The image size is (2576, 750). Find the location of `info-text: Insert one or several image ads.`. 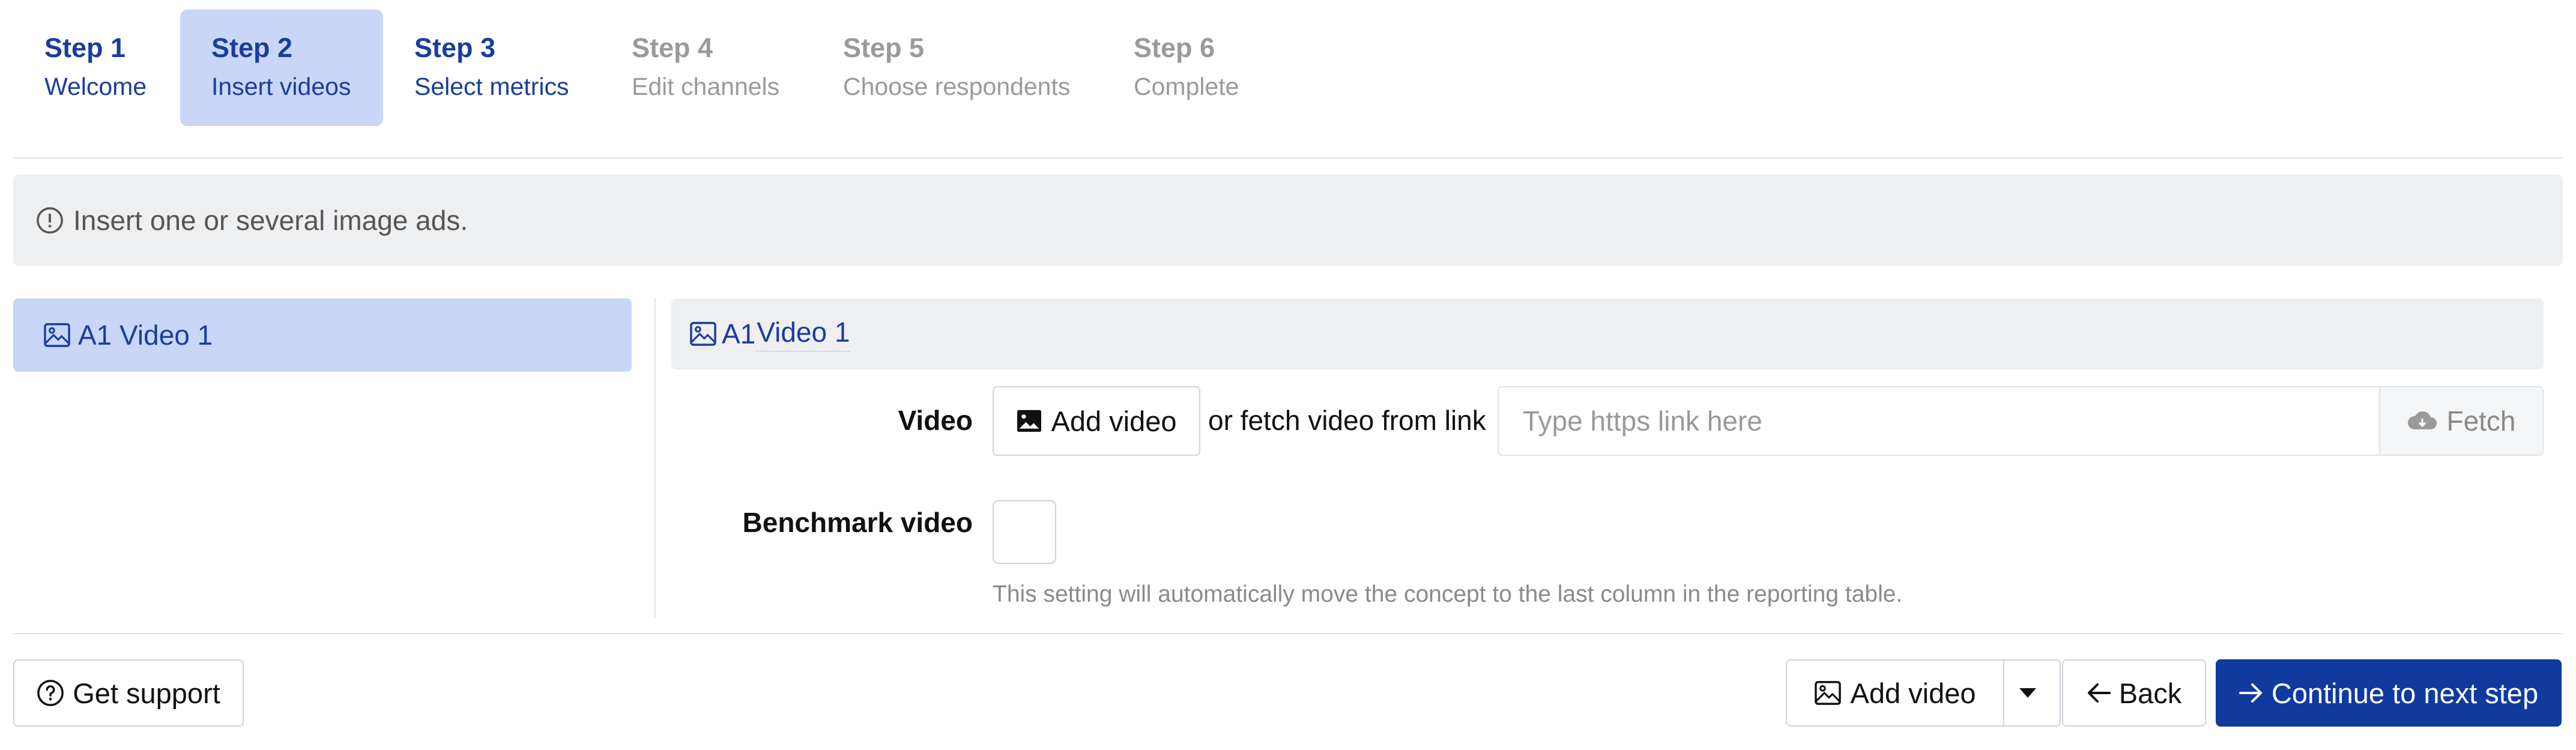

info-text: Insert one or several image ads. is located at coordinates (270, 221).